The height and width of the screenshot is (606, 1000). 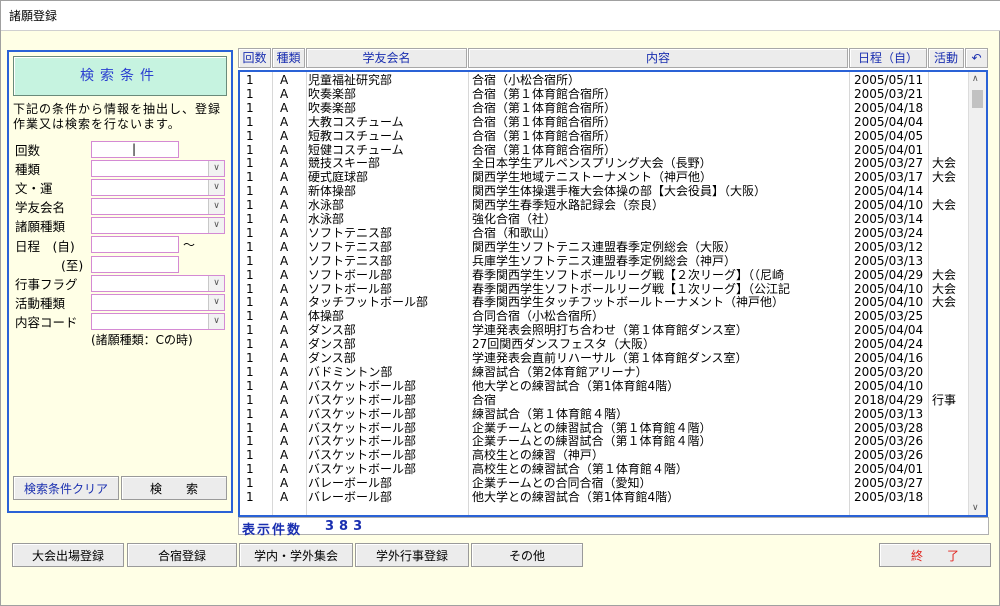 I want to click on table-row: 1 A 硬式庭球部 関西学生地域テニストーナメント（神戸他） 2005/03/17 大会, so click(x=603, y=178).